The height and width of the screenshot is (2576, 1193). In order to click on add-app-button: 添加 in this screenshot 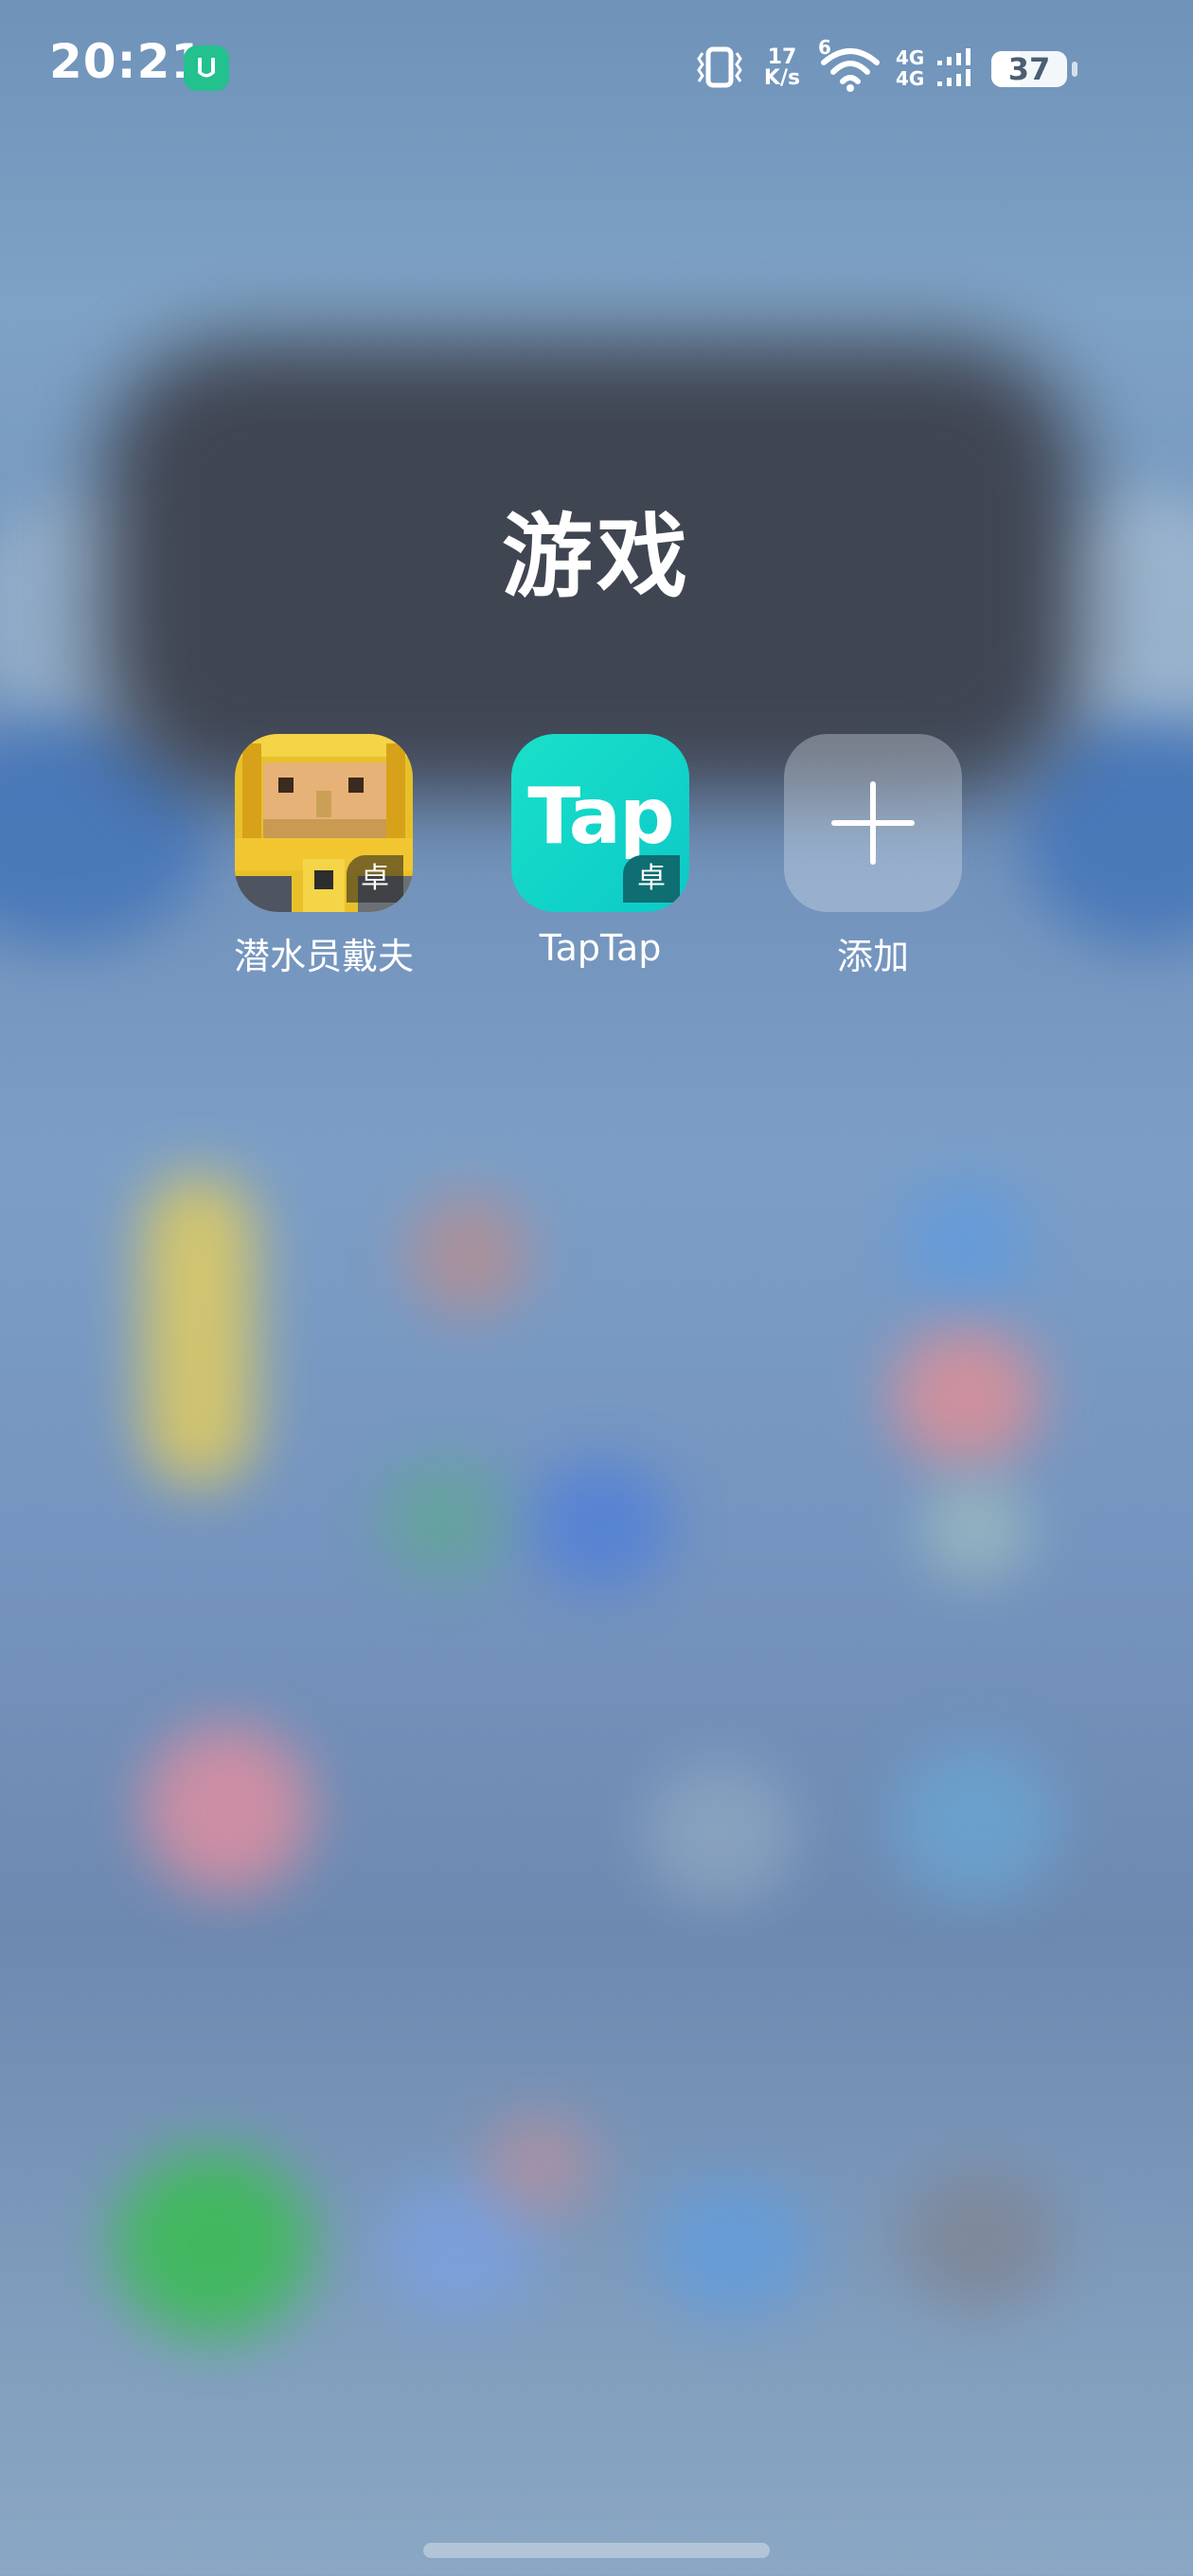, I will do `click(869, 857)`.